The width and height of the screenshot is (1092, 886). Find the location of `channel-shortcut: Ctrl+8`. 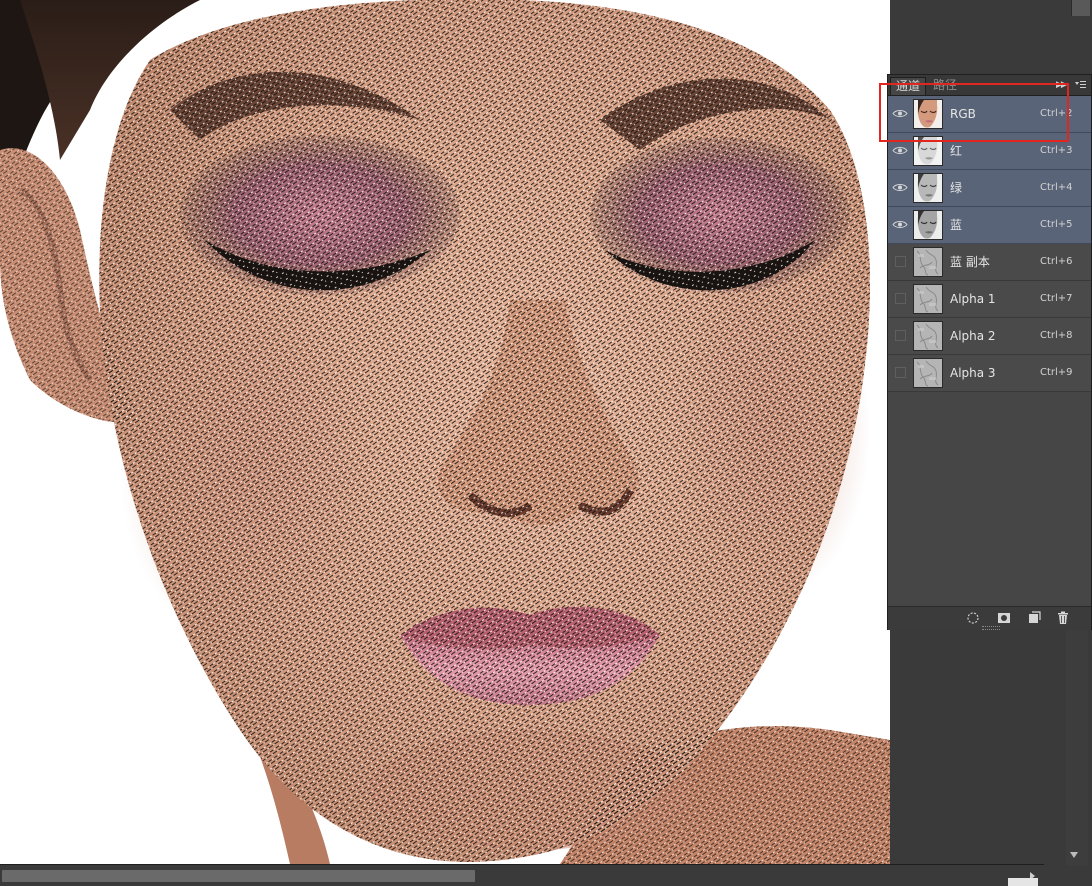

channel-shortcut: Ctrl+8 is located at coordinates (1056, 335).